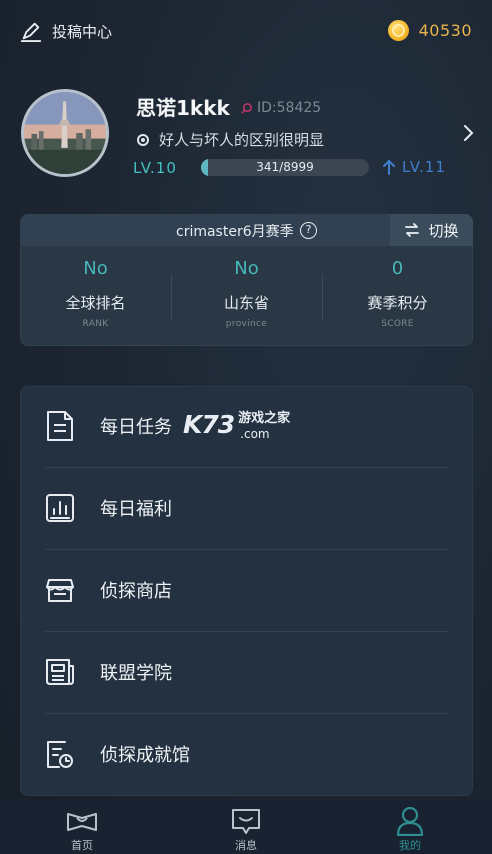 The height and width of the screenshot is (854, 492). Describe the element at coordinates (246, 845) in the screenshot. I see `tab-messages-label: 消息` at that location.